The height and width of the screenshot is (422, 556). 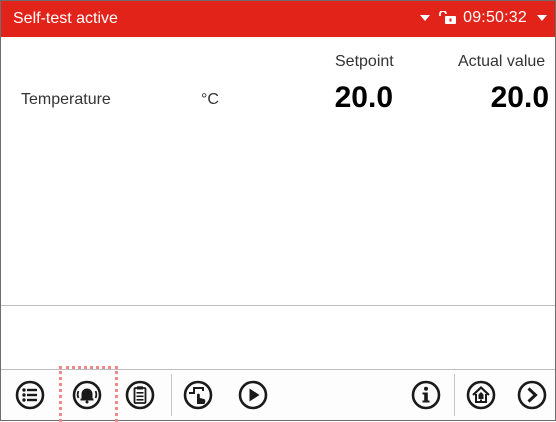 I want to click on status-header: Self-test active 09:50:32, so click(x=278, y=19).